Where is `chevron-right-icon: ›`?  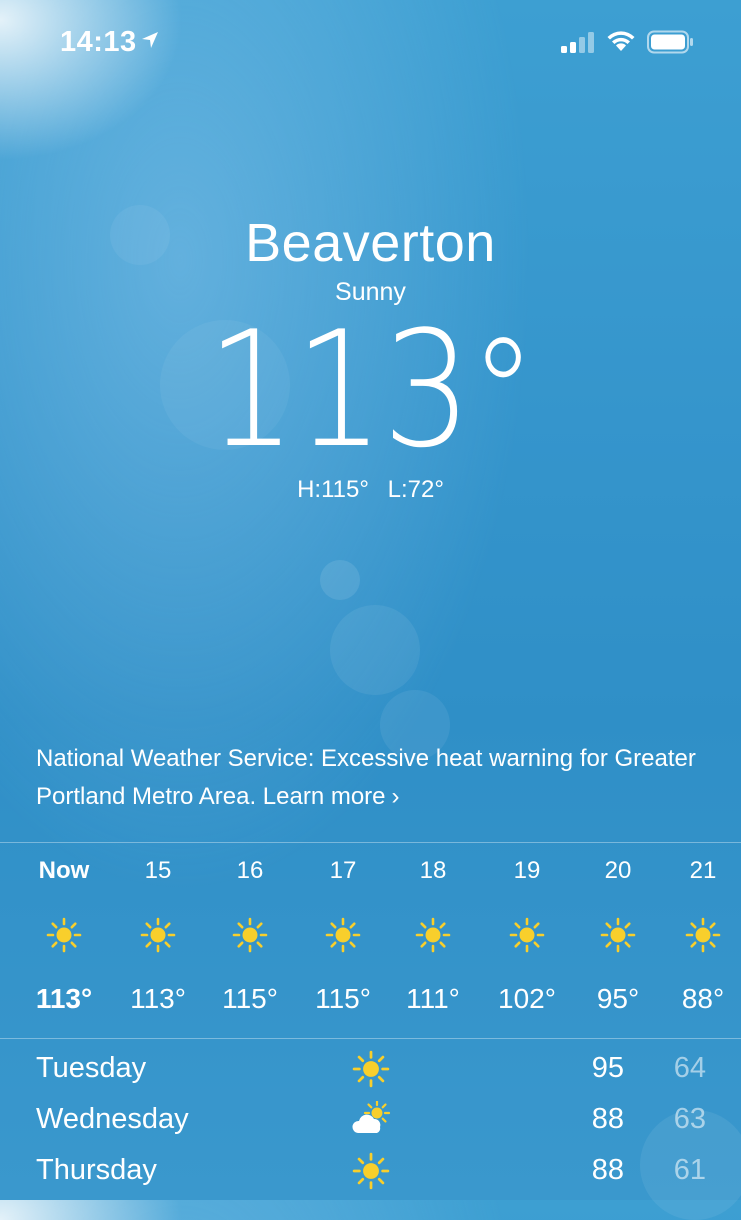
chevron-right-icon: › is located at coordinates (395, 796).